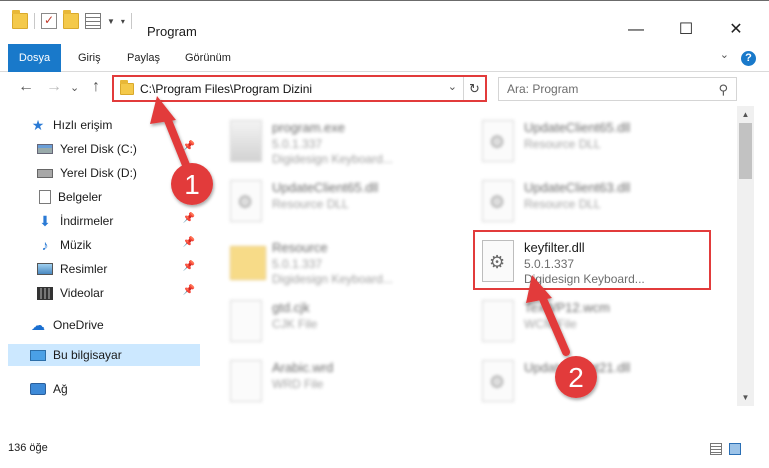  I want to click on network-icon, so click(38, 389).